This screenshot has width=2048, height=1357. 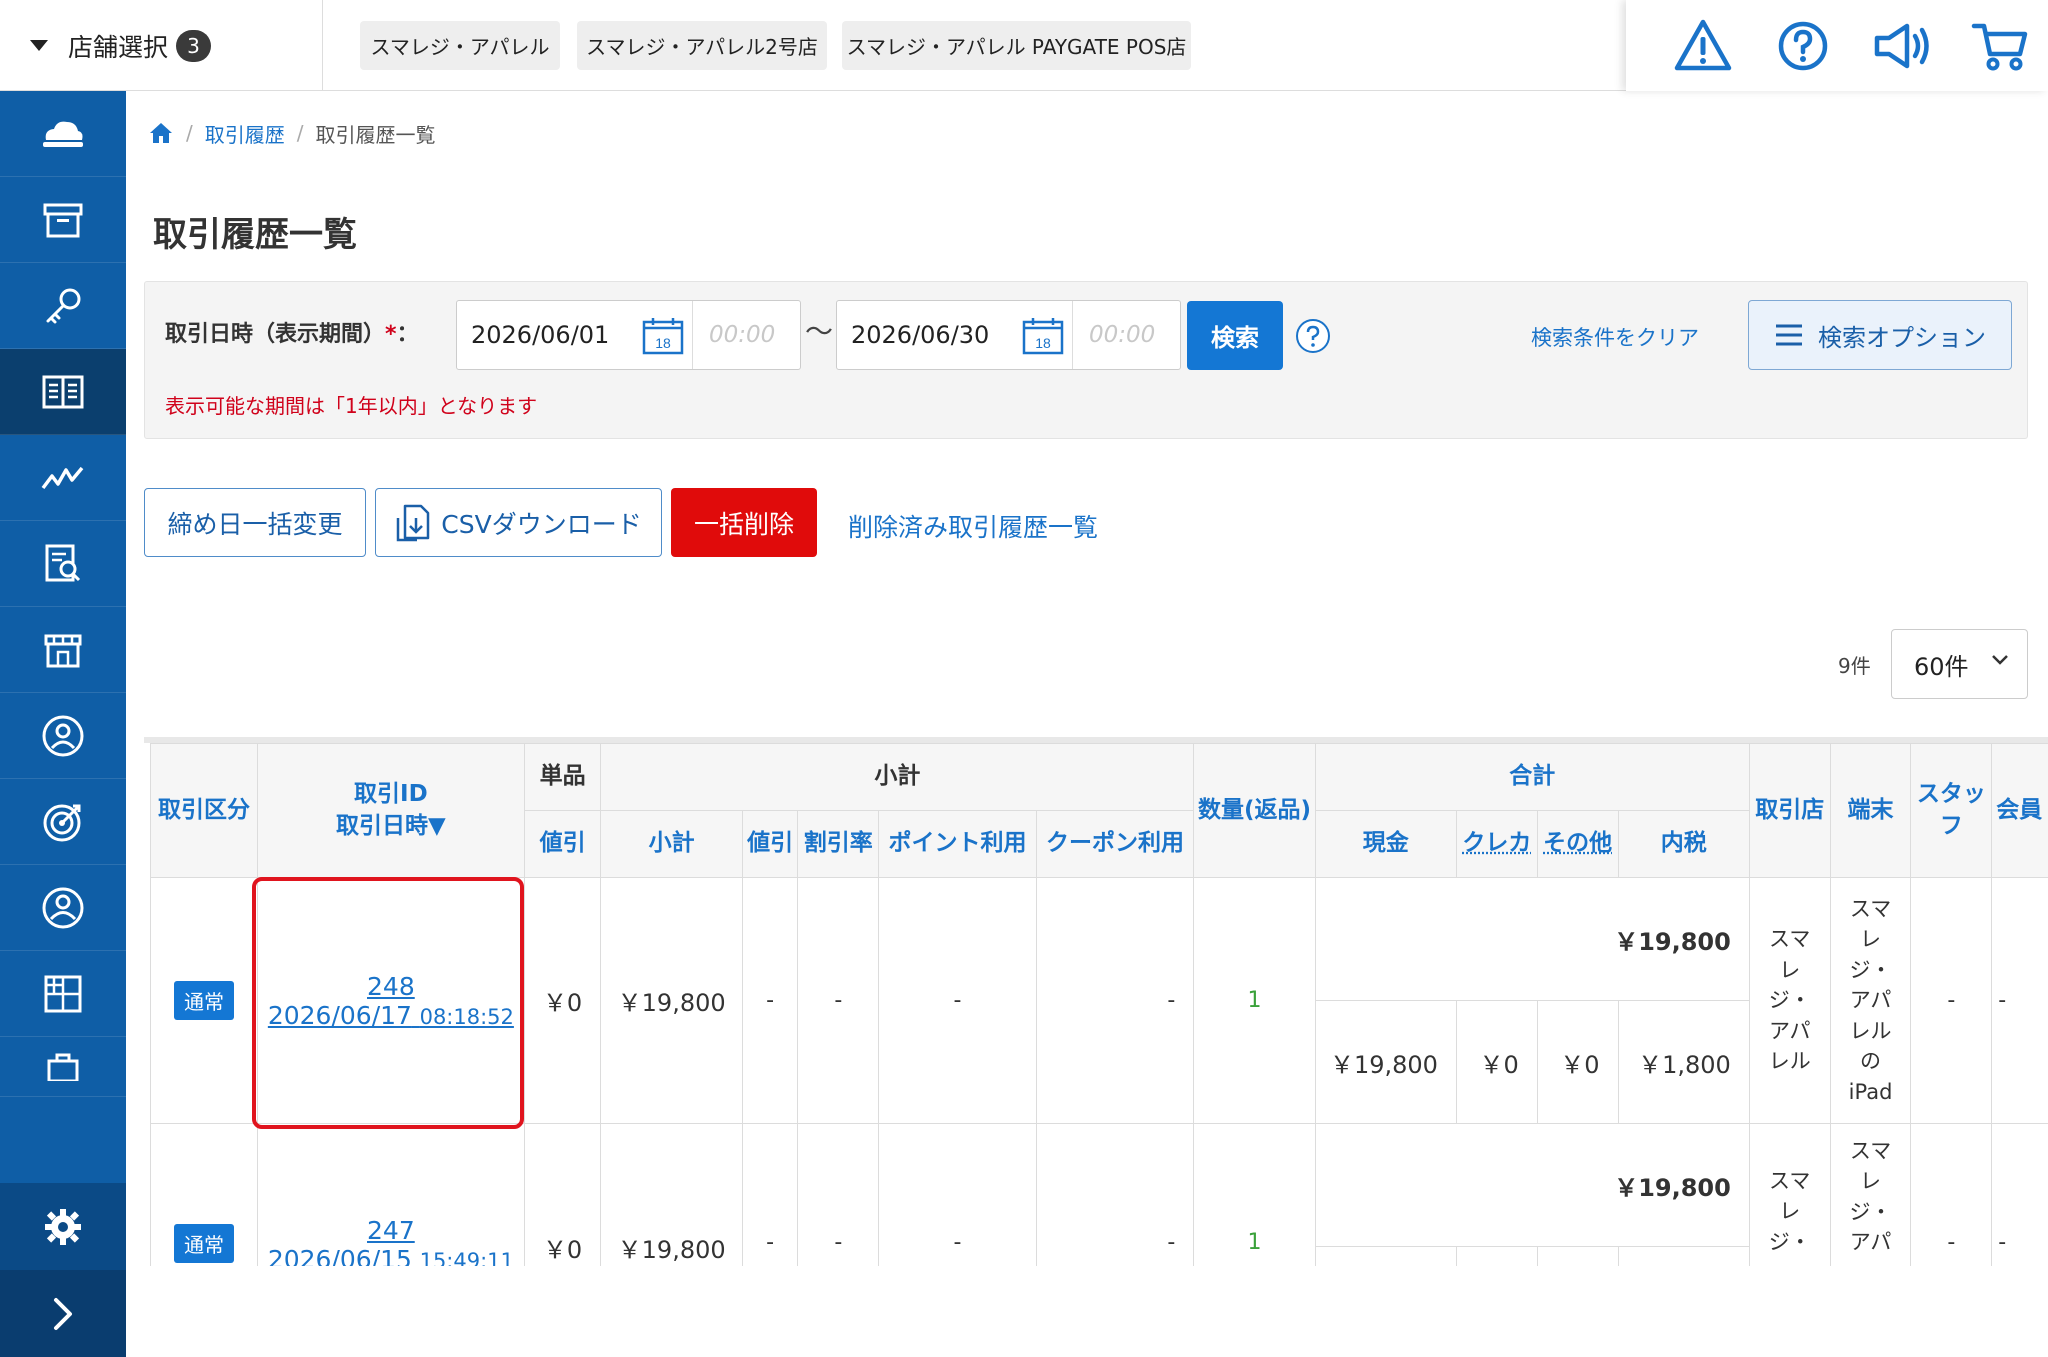 I want to click on breadcrumb-current: 取引履歴一覧, so click(x=376, y=133).